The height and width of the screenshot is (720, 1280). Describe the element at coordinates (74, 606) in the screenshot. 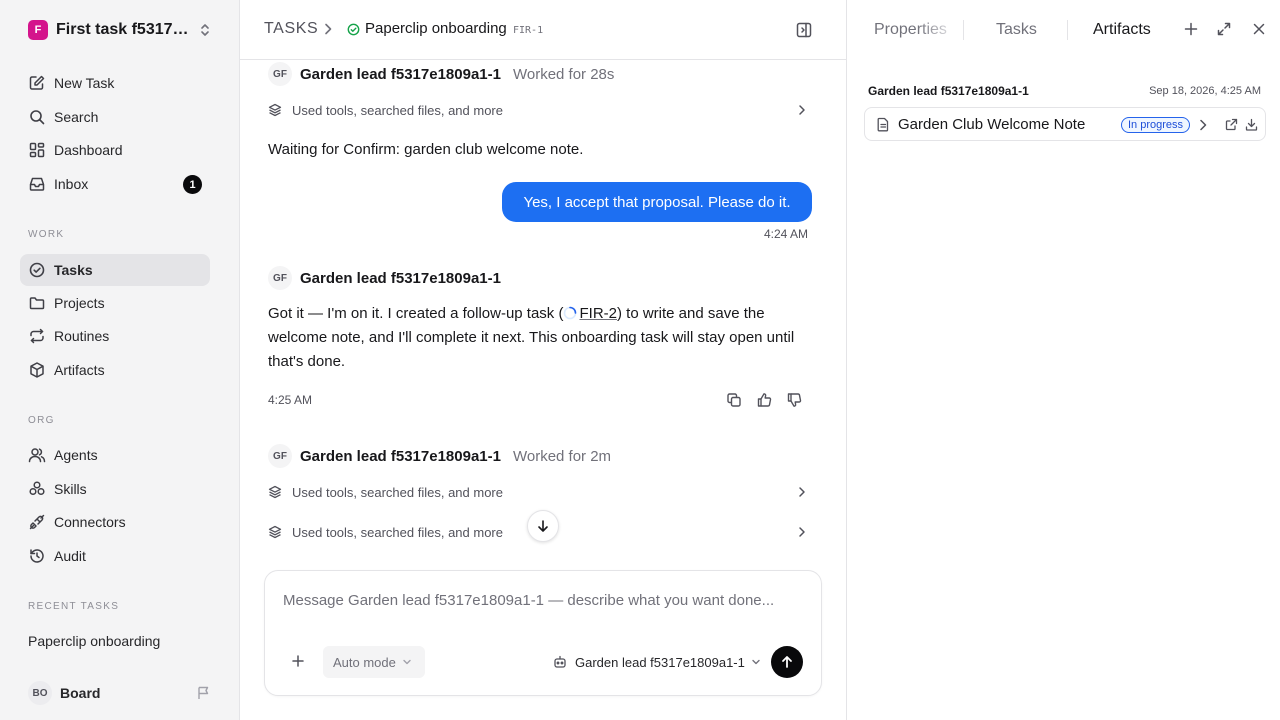

I see `section-label-recent: RECENT TASKS` at that location.